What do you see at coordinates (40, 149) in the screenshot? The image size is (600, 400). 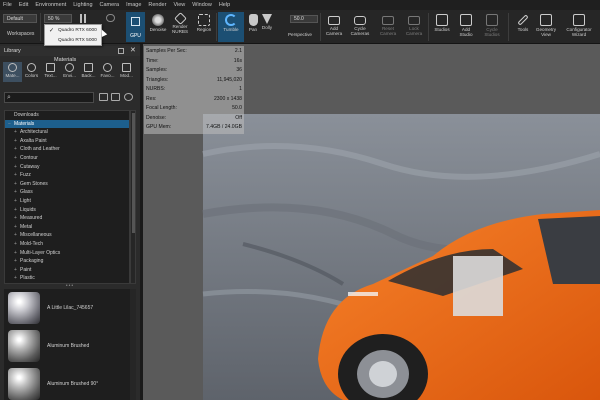 I see `tree-item-label: Cloth and Leather` at bounding box center [40, 149].